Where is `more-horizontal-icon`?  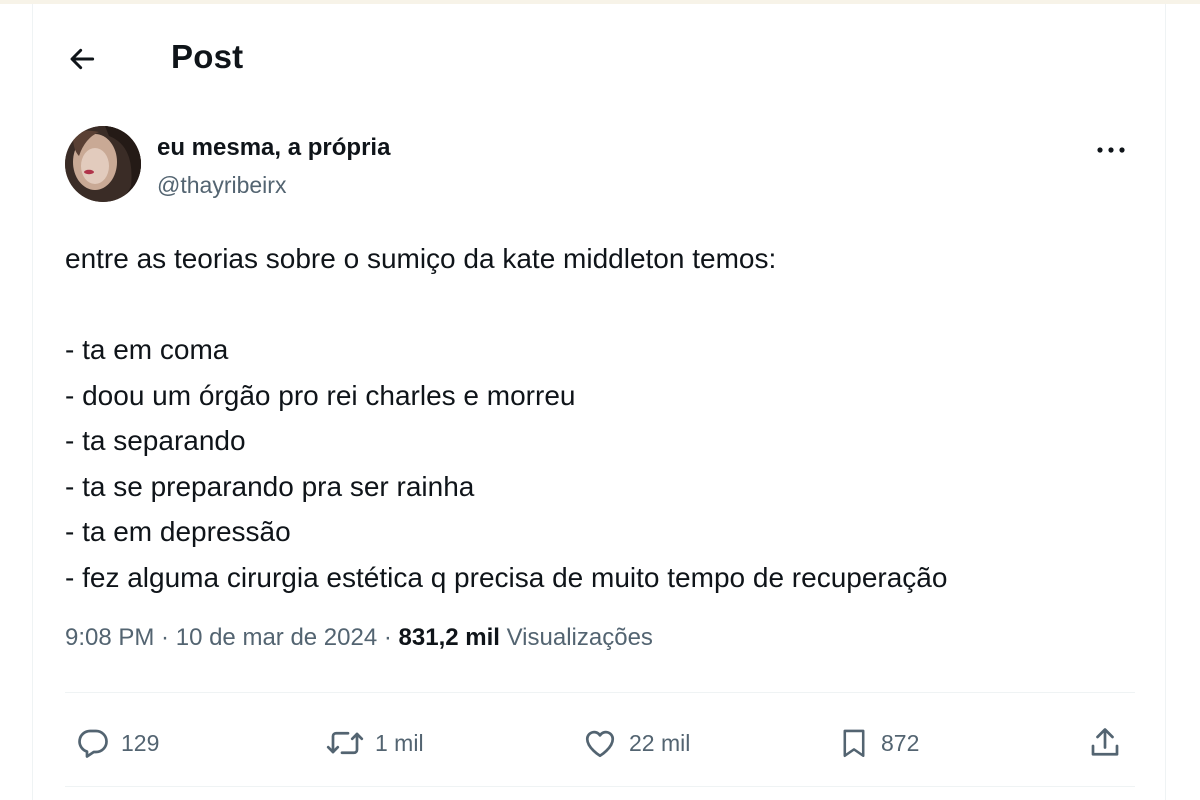 more-horizontal-icon is located at coordinates (1111, 150).